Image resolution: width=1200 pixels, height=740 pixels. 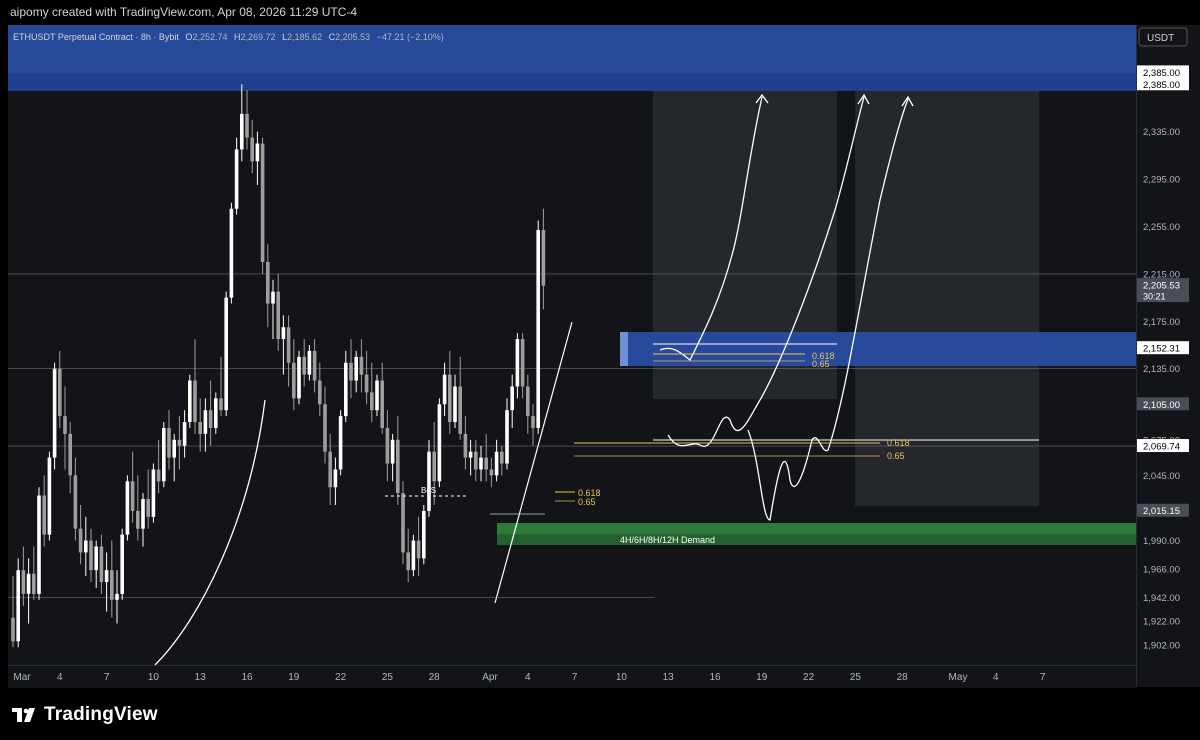 What do you see at coordinates (958, 677) in the screenshot?
I see `x-tick-label: May` at bounding box center [958, 677].